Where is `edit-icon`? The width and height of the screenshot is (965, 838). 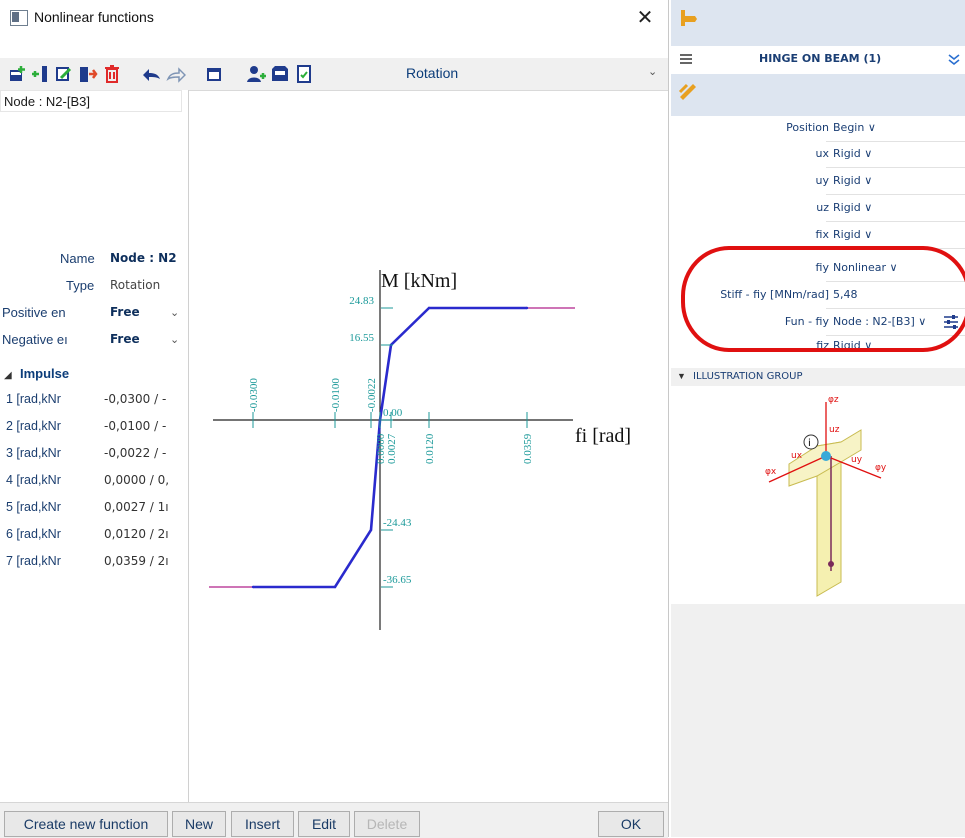
edit-icon is located at coordinates (64, 74).